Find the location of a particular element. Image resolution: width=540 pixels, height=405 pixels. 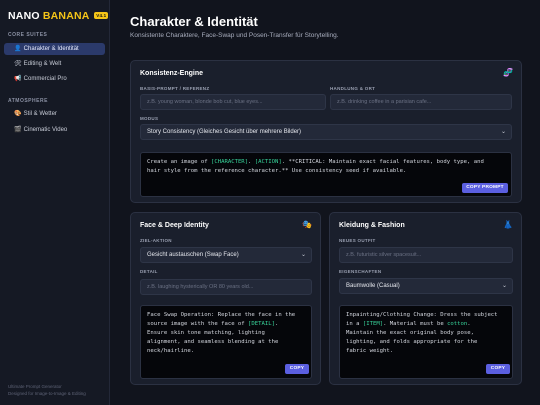

mask-icon: 🎭 is located at coordinates (307, 224).